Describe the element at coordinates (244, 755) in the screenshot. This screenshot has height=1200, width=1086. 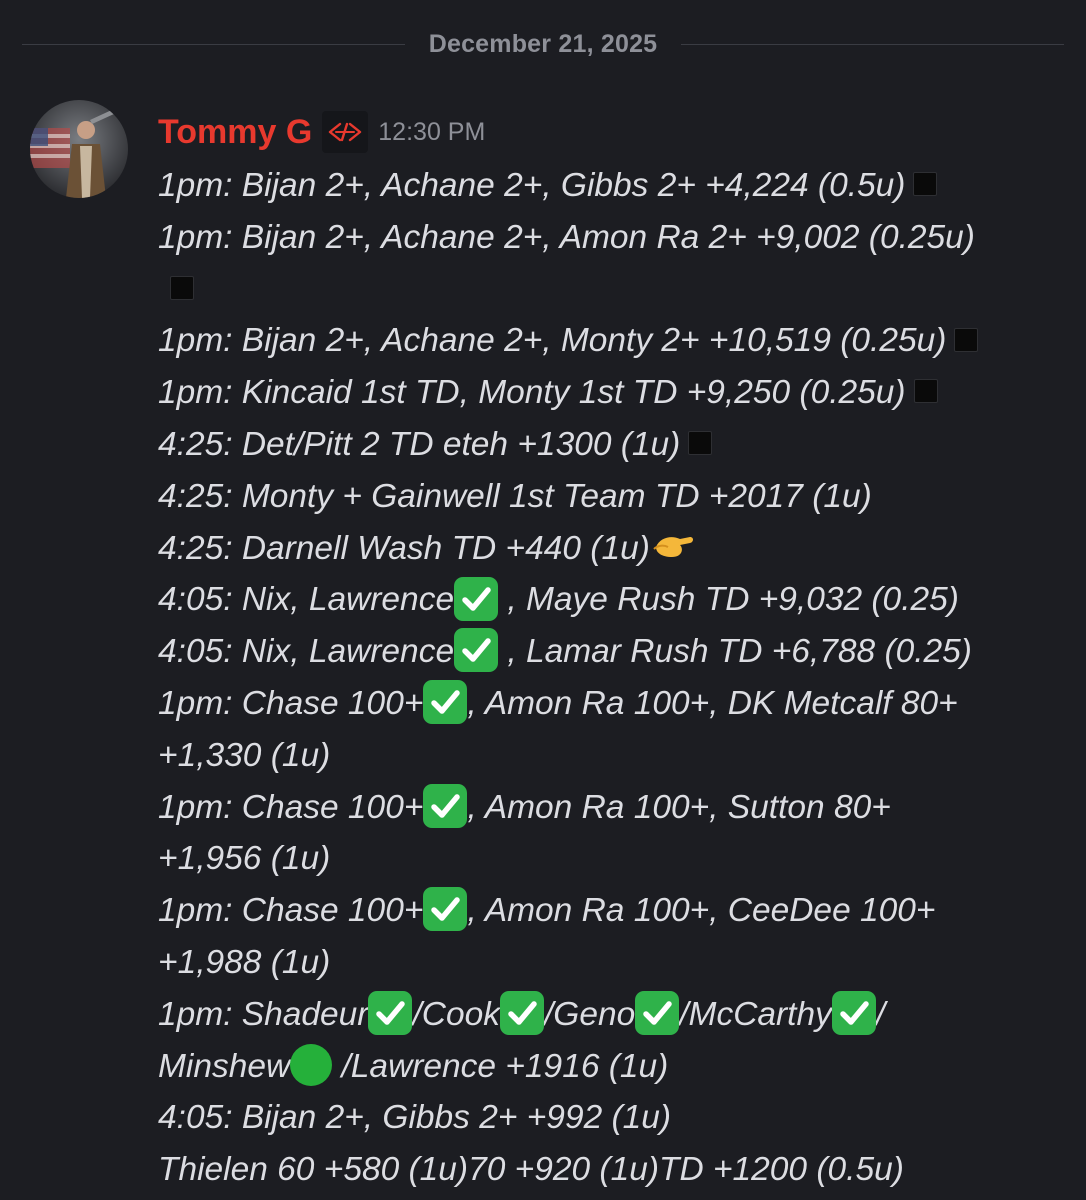
I see `message-line: +1,330 (1u)` at that location.